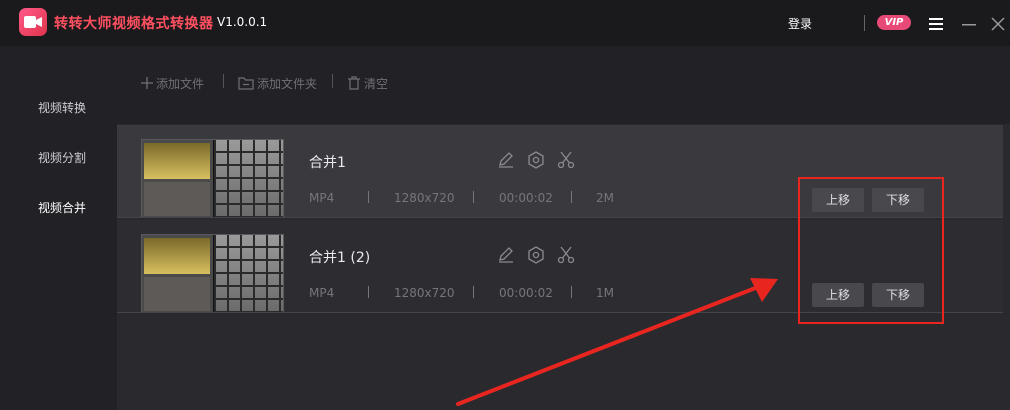 Image resolution: width=1010 pixels, height=410 pixels. What do you see at coordinates (340, 258) in the screenshot?
I see `file-name: 合并1 (2)` at bounding box center [340, 258].